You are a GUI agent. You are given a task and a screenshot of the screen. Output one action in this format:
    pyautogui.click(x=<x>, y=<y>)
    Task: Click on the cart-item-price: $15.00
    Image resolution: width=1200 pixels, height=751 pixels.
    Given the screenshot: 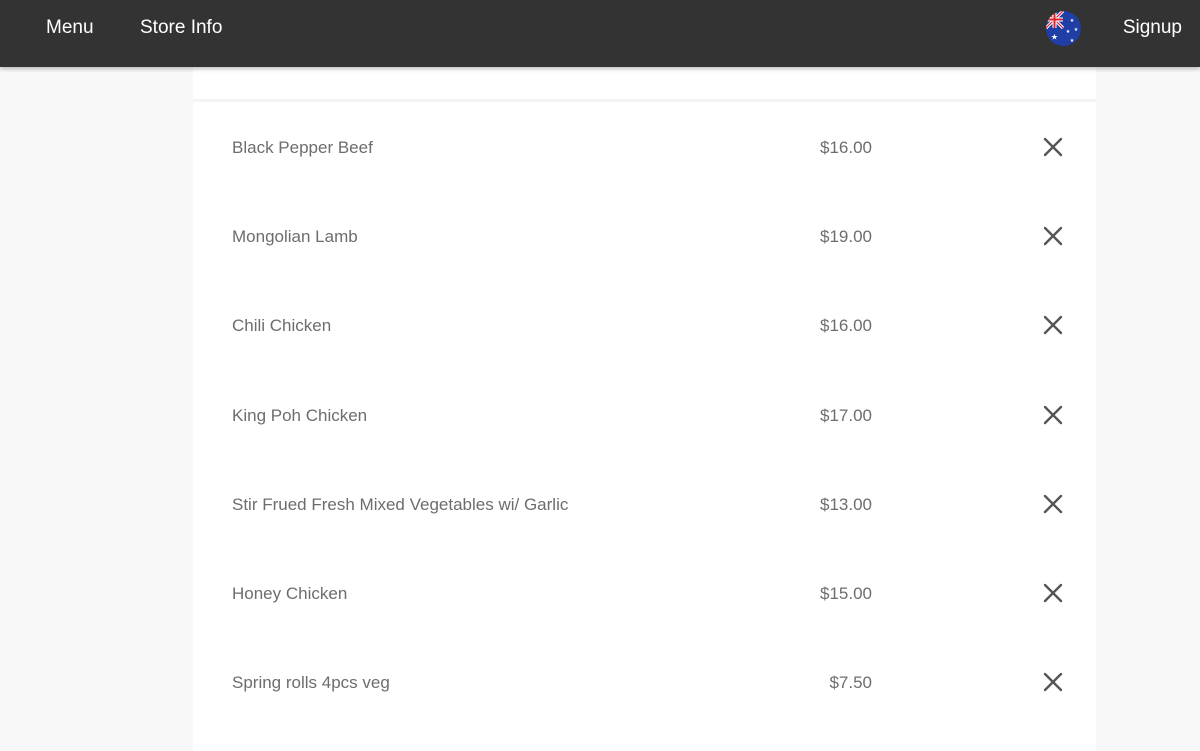 What is the action you would take?
    pyautogui.click(x=846, y=593)
    